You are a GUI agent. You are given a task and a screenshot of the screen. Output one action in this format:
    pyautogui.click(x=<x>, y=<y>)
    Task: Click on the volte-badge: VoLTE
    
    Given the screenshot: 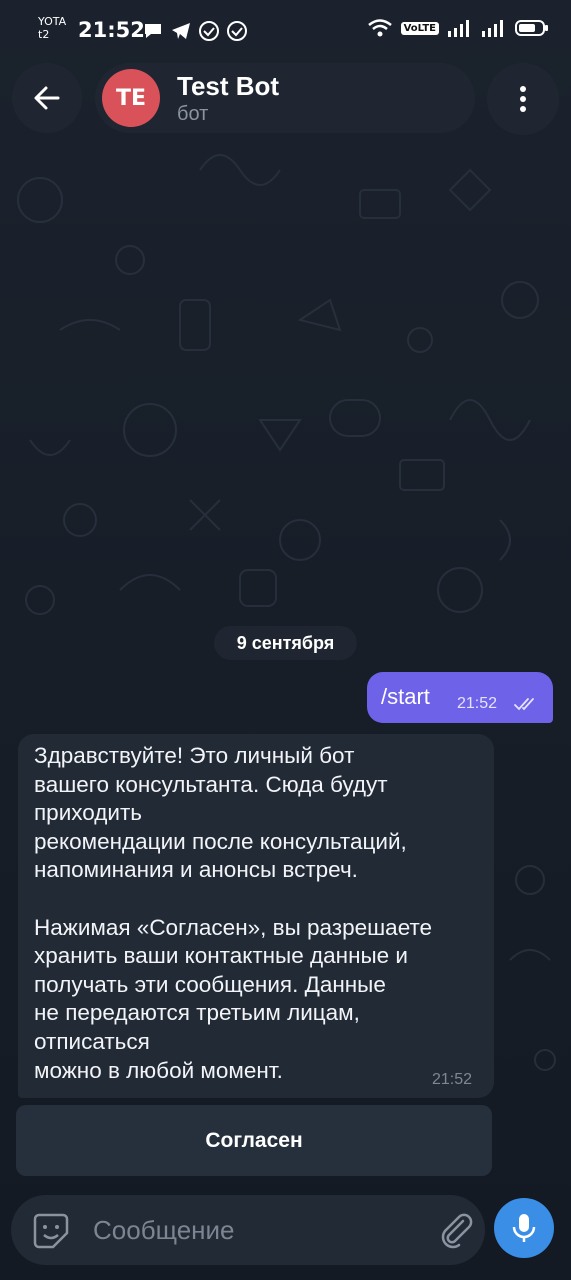 What is the action you would take?
    pyautogui.click(x=419, y=28)
    